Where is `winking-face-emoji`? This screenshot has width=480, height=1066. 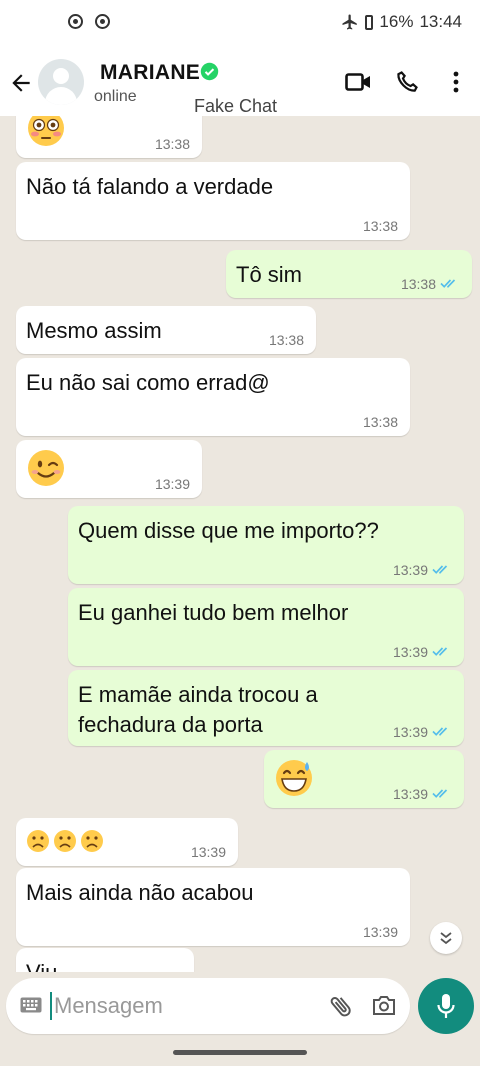 winking-face-emoji is located at coordinates (46, 468).